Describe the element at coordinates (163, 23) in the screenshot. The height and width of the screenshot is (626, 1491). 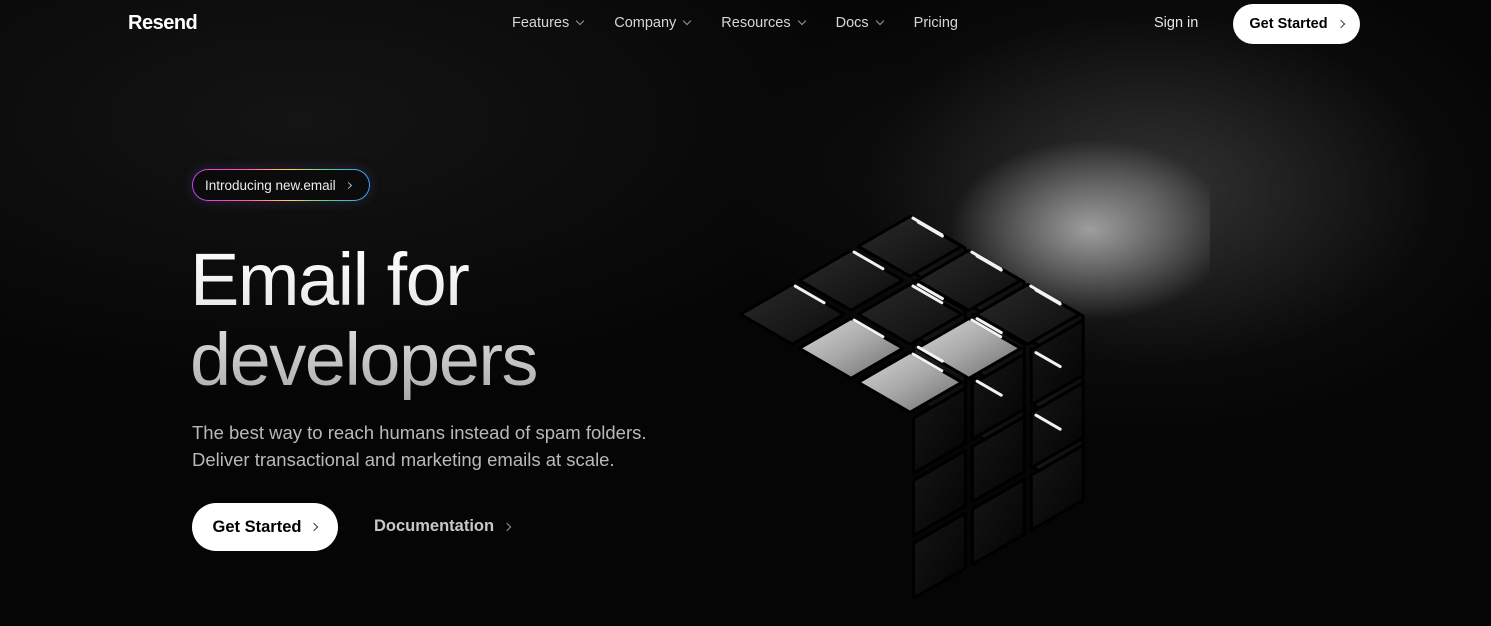
I see `logo: Resend` at that location.